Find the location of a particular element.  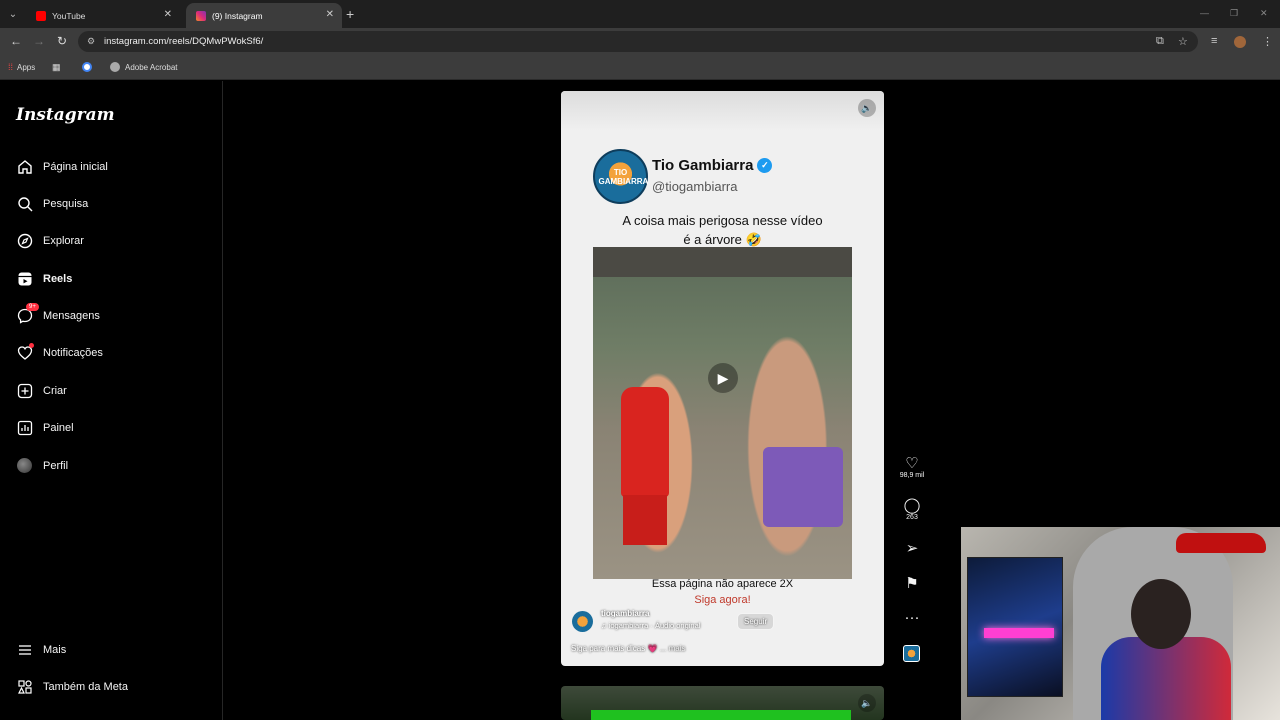

follow-button: Seguir is located at coordinates (756, 621).